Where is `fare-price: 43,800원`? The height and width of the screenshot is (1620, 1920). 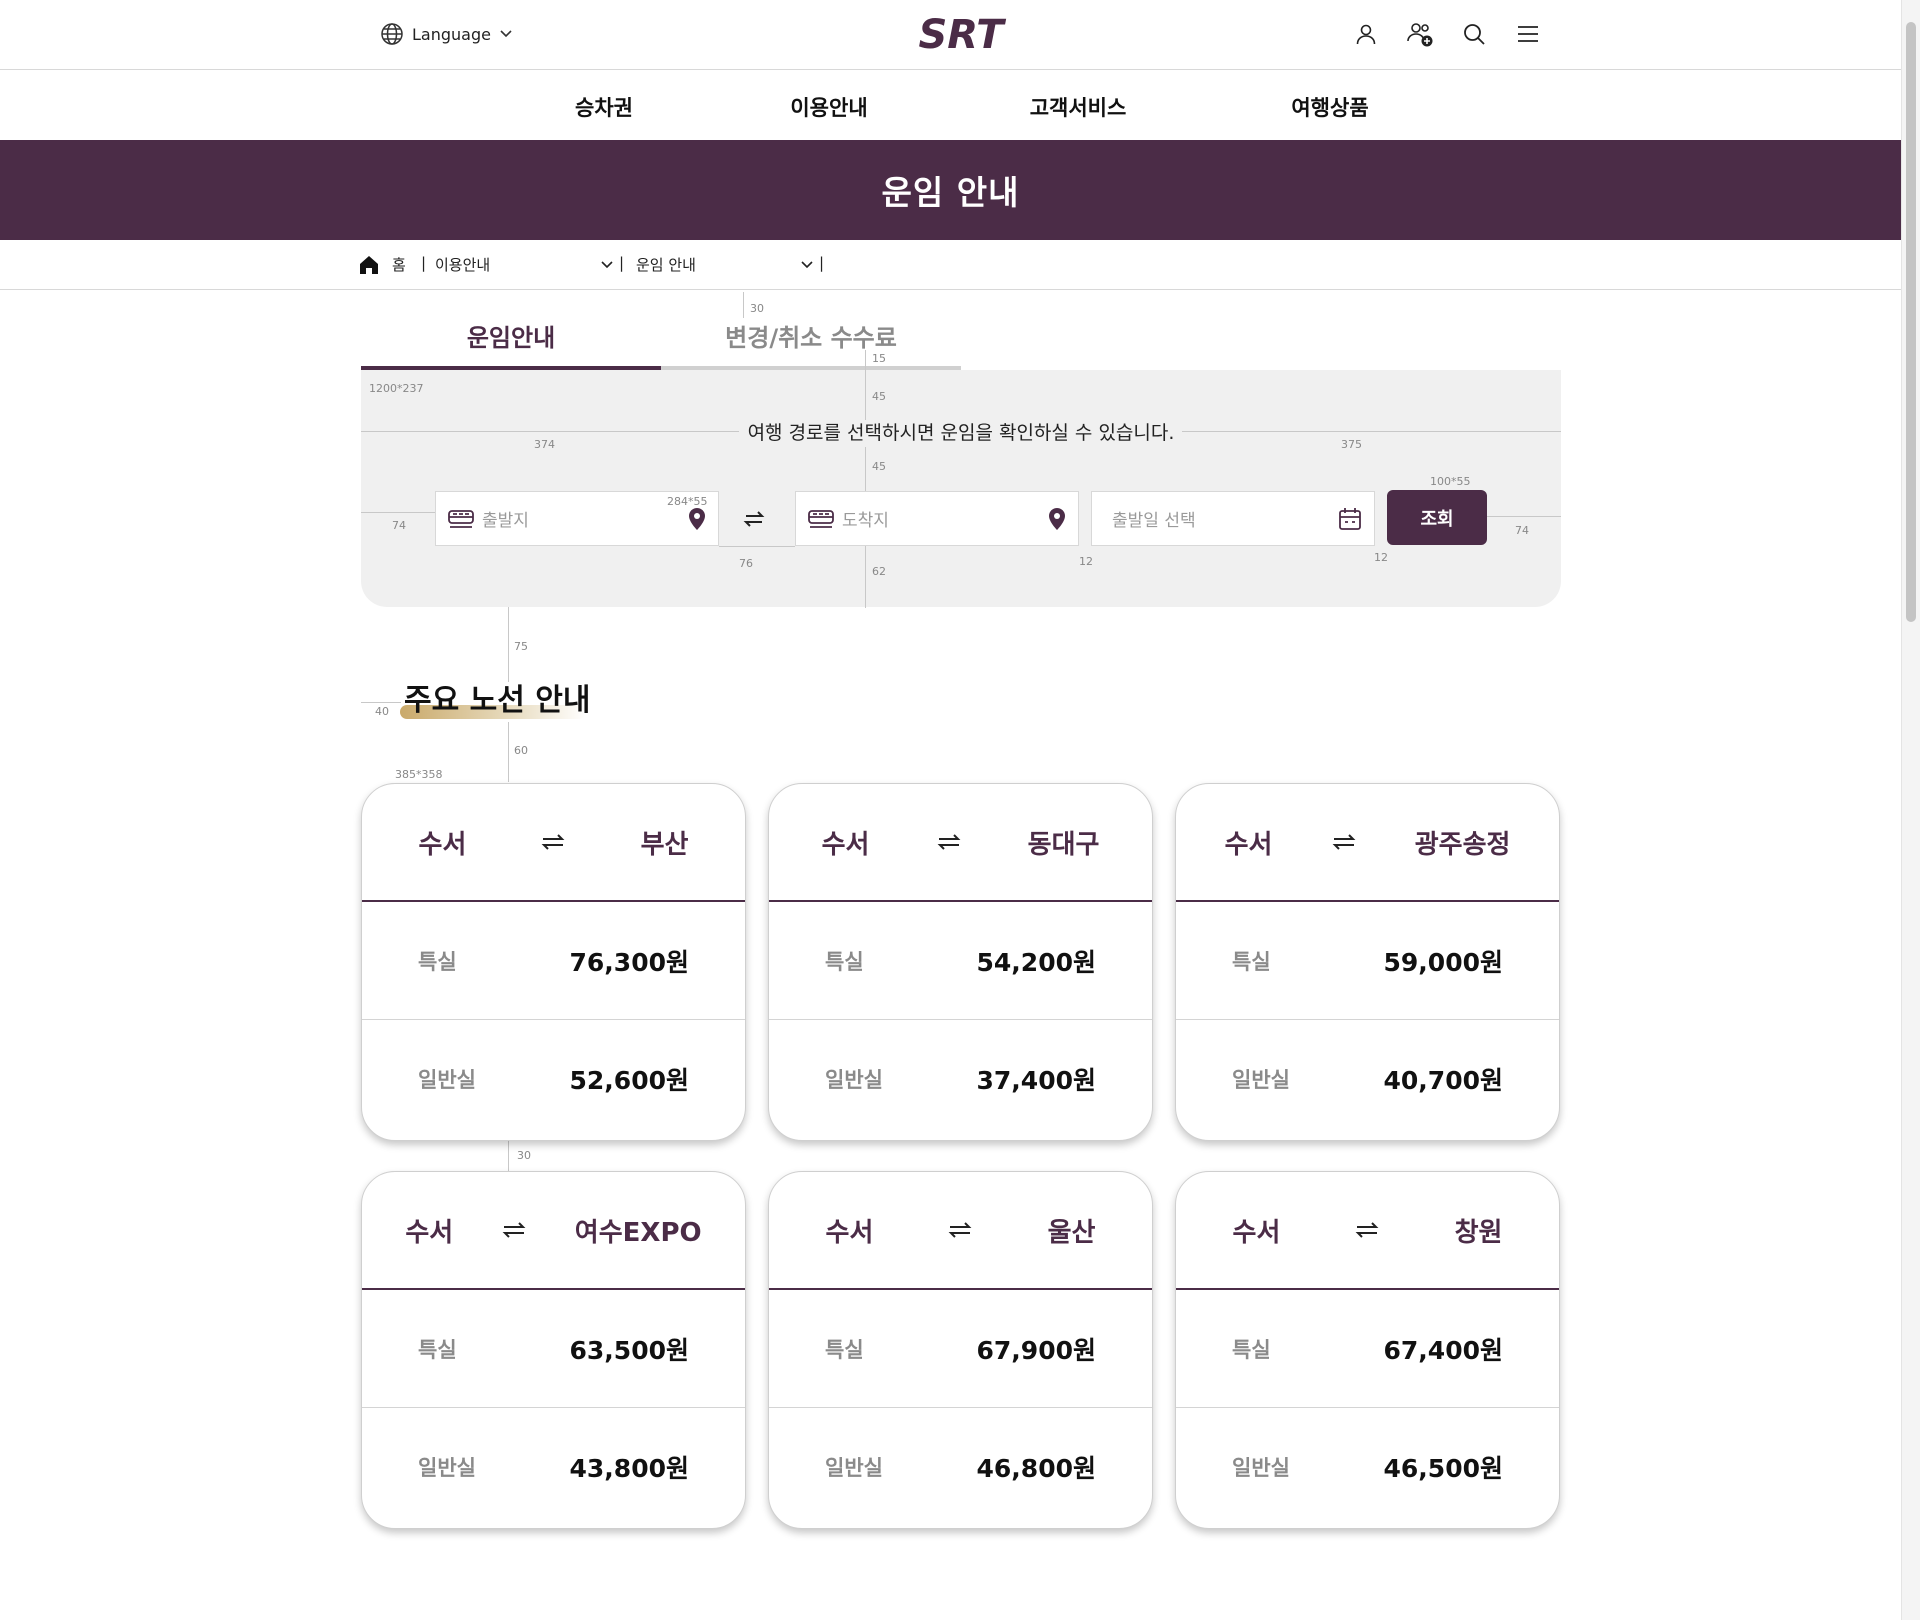 fare-price: 43,800원 is located at coordinates (629, 1468).